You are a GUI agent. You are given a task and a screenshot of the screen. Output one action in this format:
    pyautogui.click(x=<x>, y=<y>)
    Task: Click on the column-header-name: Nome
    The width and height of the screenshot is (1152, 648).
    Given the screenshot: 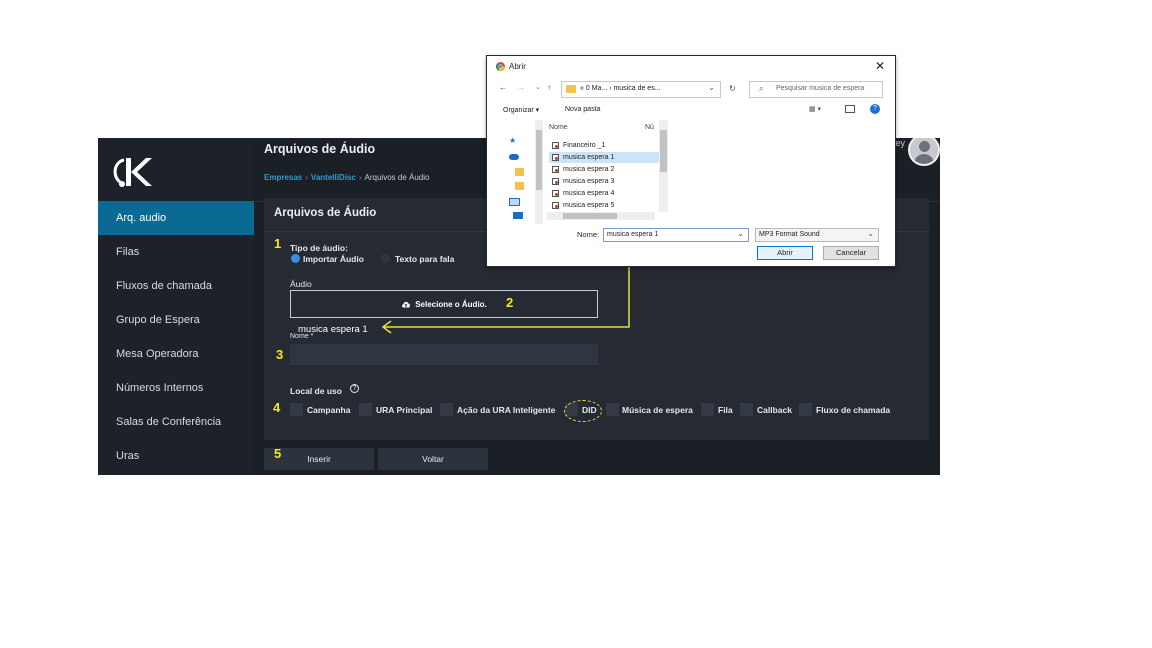 What is the action you would take?
    pyautogui.click(x=558, y=127)
    